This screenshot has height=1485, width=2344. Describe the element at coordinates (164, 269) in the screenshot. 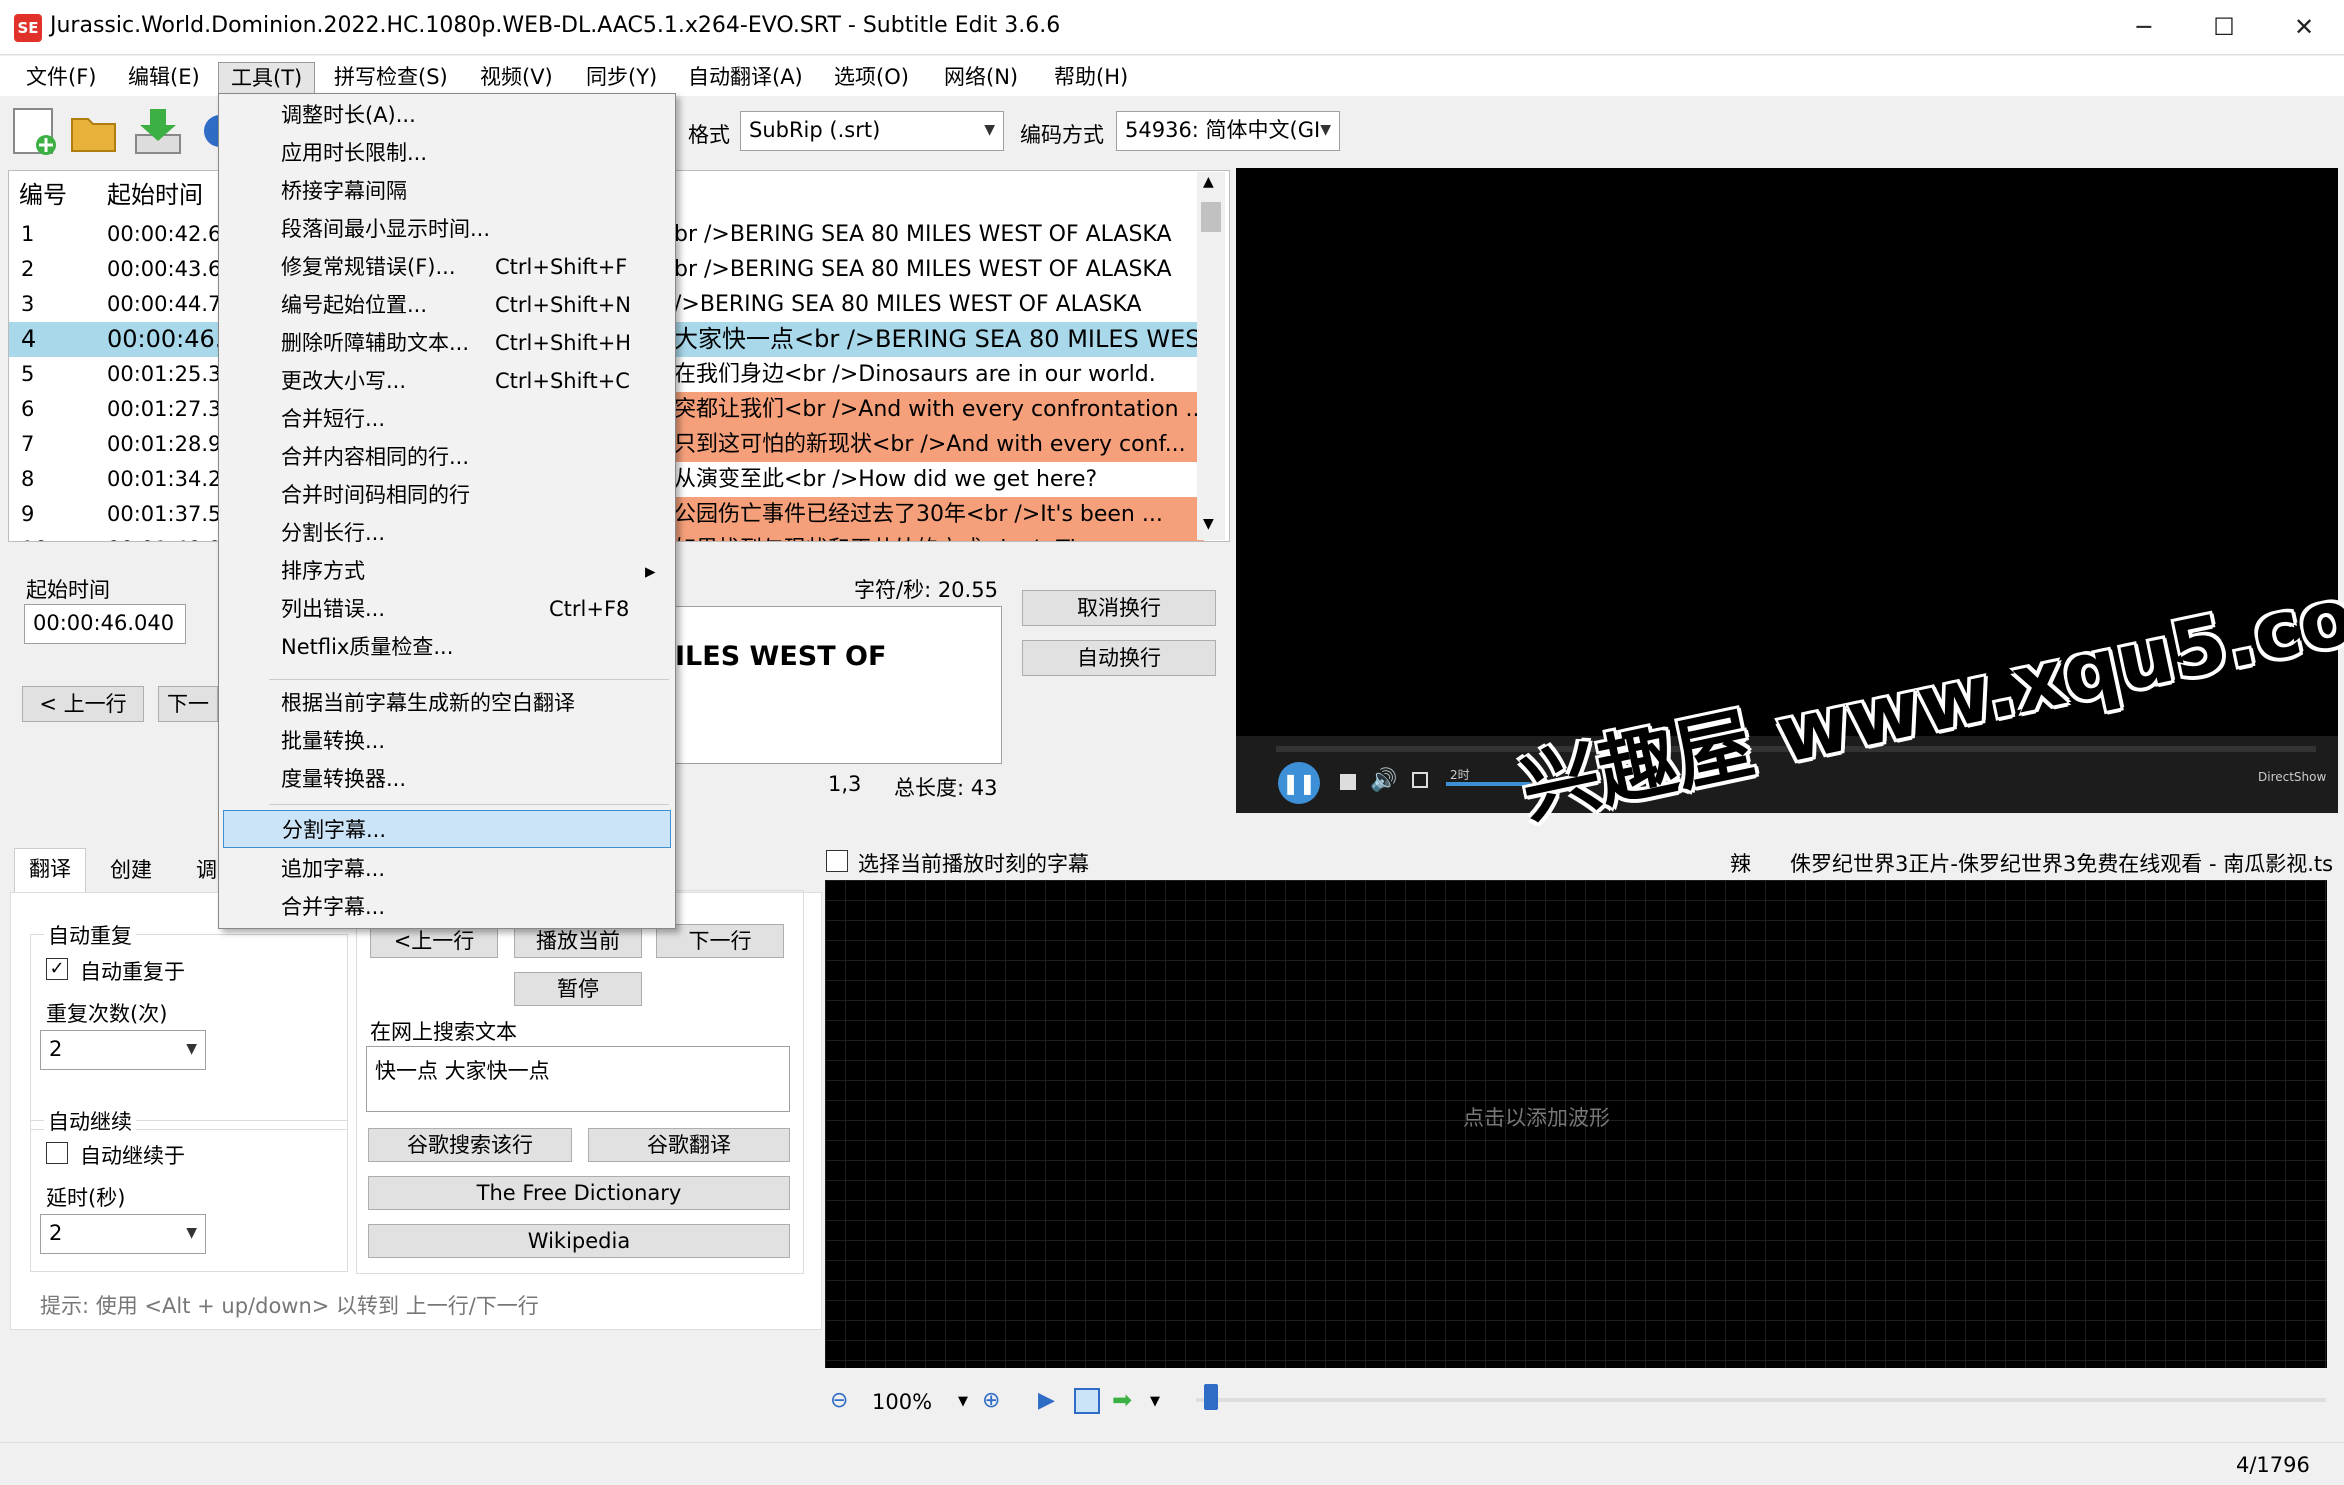

I see `row-start: 00:00:43.6` at that location.